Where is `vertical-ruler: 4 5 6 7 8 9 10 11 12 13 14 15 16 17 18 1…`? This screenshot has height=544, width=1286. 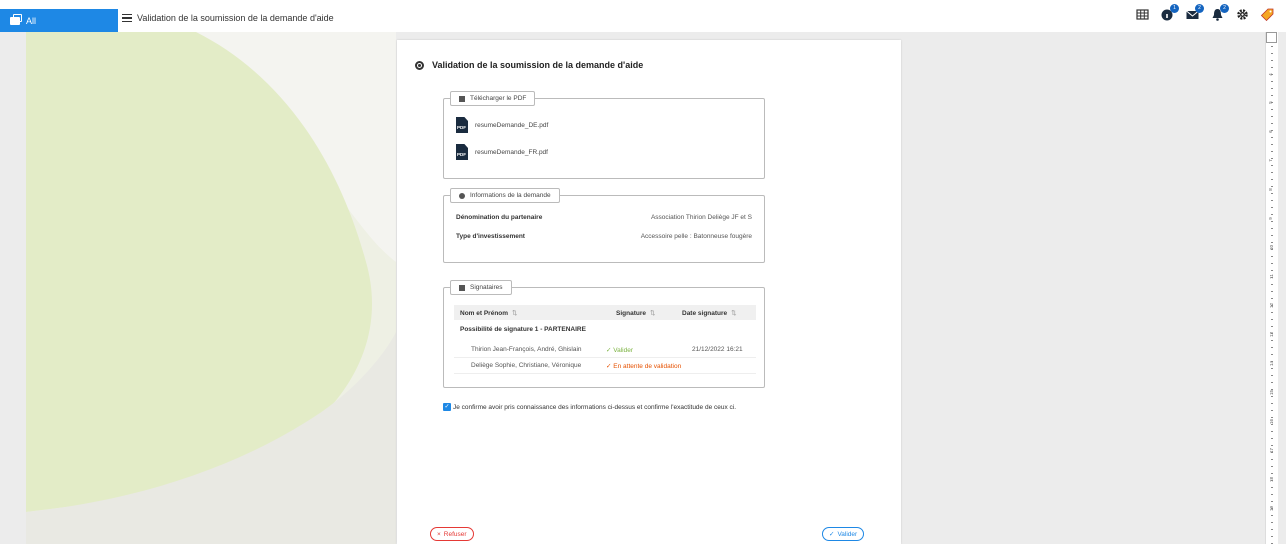 vertical-ruler: 4 5 6 7 8 9 10 11 12 13 14 15 16 17 18 1… is located at coordinates (1271, 288).